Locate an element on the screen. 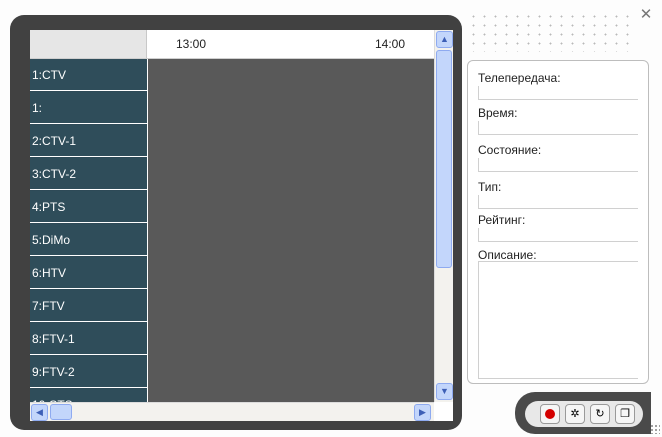 The width and height of the screenshot is (662, 437). chevron-right-icon: ▶ is located at coordinates (422, 412).